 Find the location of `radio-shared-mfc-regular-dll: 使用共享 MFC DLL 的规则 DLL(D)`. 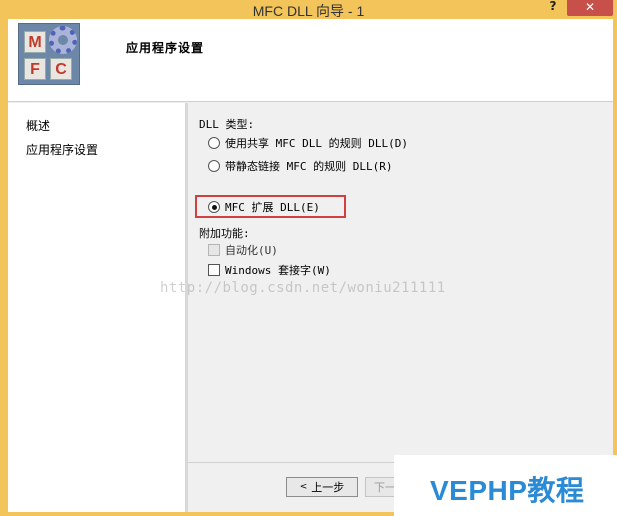

radio-shared-mfc-regular-dll: 使用共享 MFC DLL 的规则 DLL(D) is located at coordinates (308, 143).